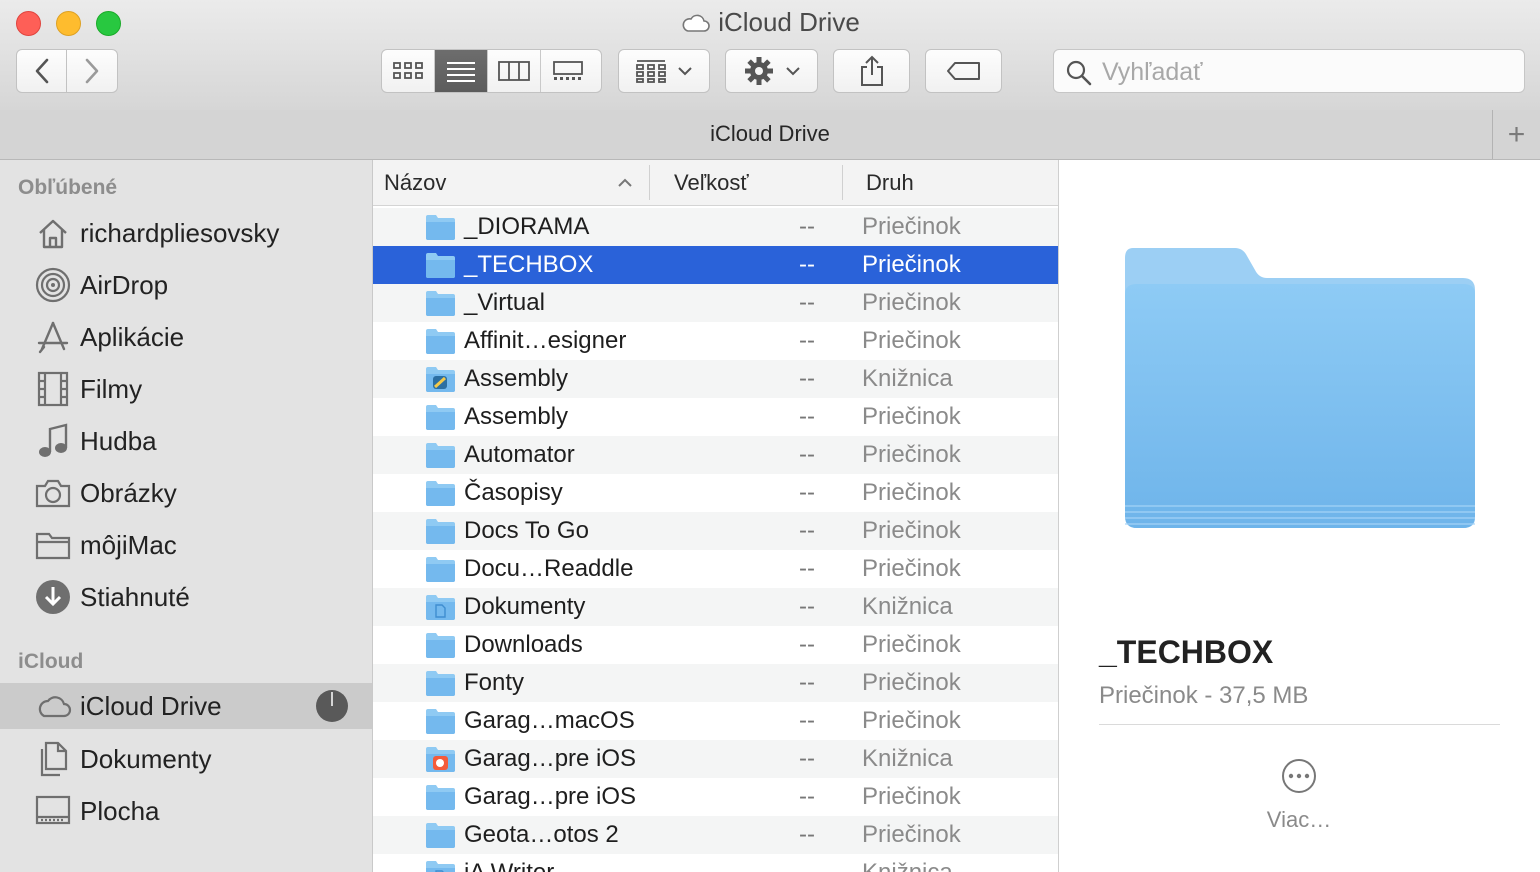 Image resolution: width=1540 pixels, height=872 pixels. Describe the element at coordinates (715, 417) in the screenshot. I see `table-row: Assembly -- Priečinok` at that location.